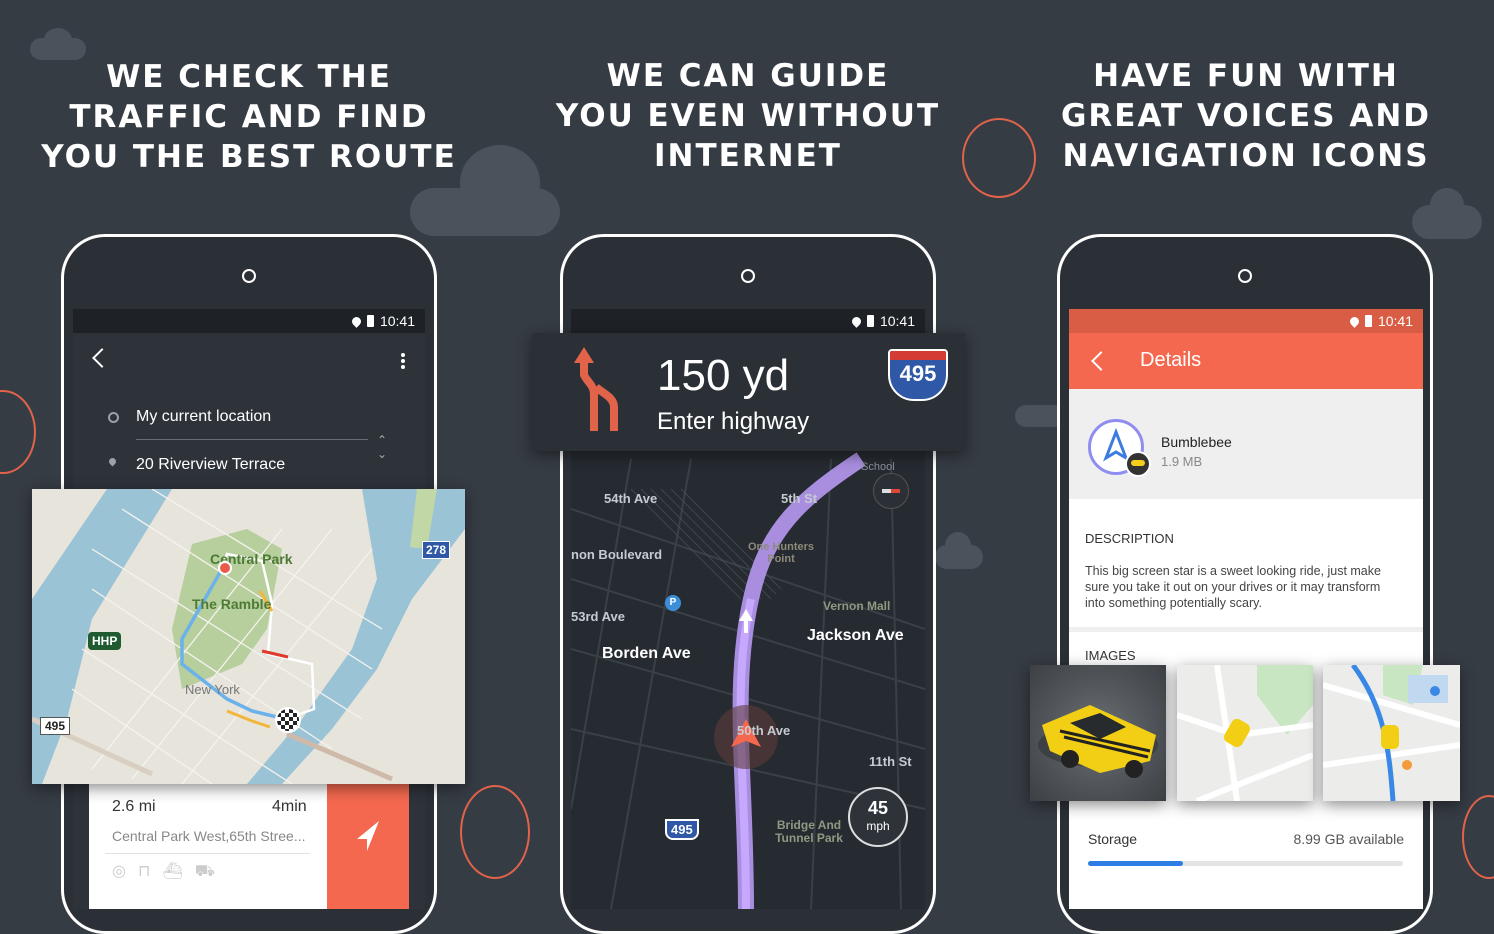 Image resolution: width=1494 pixels, height=934 pixels. I want to click on navigate-arrow-icon, so click(368, 836).